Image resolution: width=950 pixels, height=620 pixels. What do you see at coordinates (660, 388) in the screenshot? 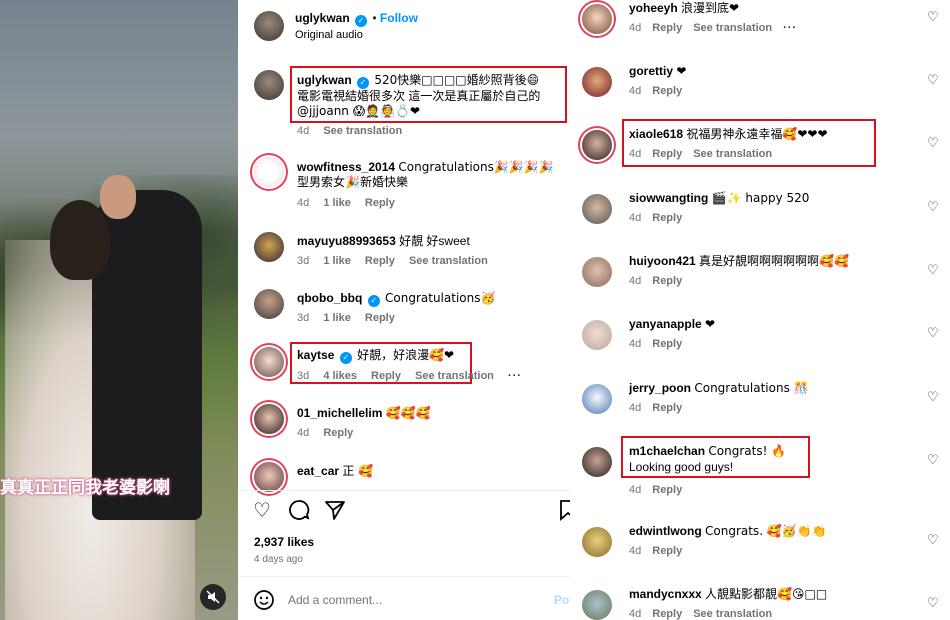
I see `comment-username: jerry_poon` at bounding box center [660, 388].